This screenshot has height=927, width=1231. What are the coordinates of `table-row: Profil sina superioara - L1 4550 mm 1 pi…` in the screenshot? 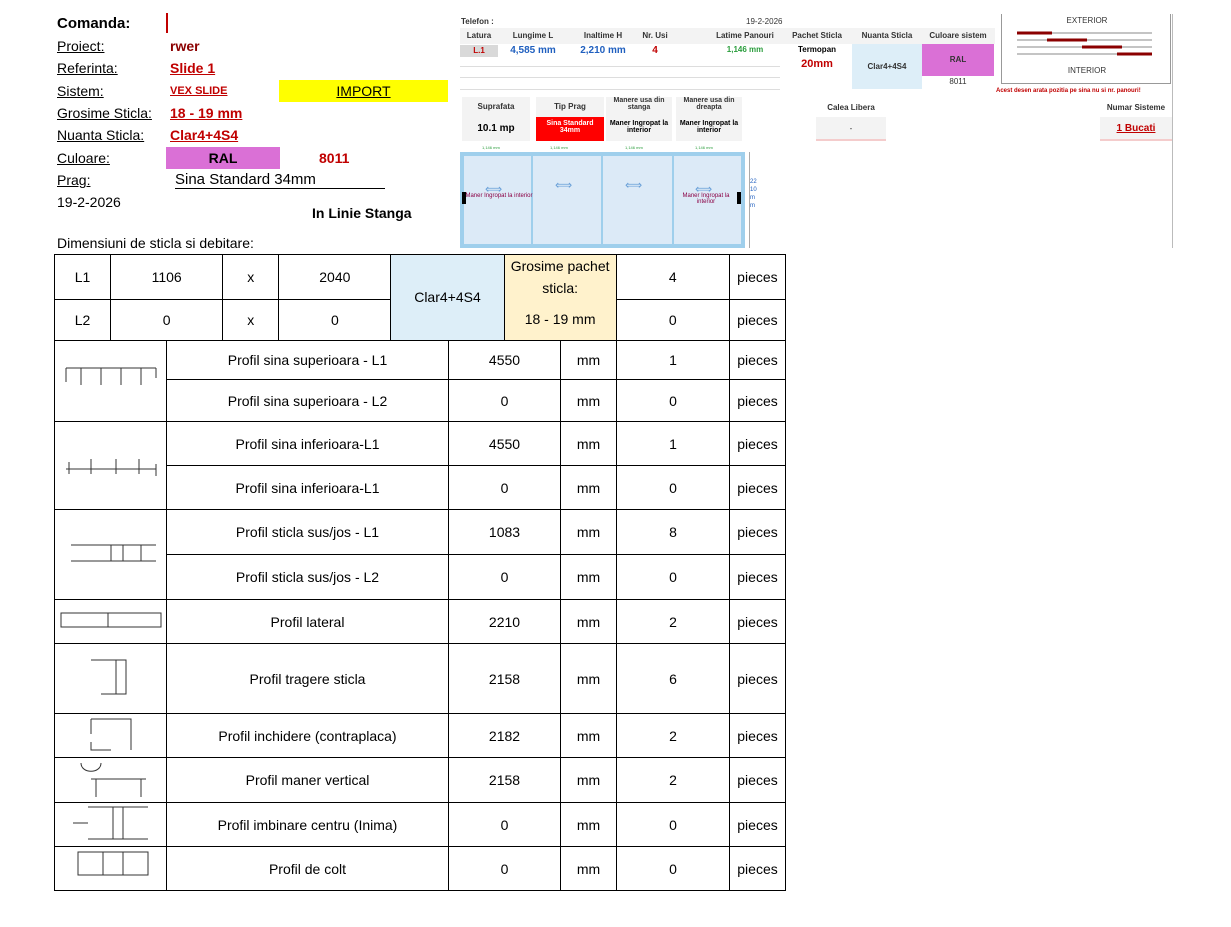 It's located at (420, 381).